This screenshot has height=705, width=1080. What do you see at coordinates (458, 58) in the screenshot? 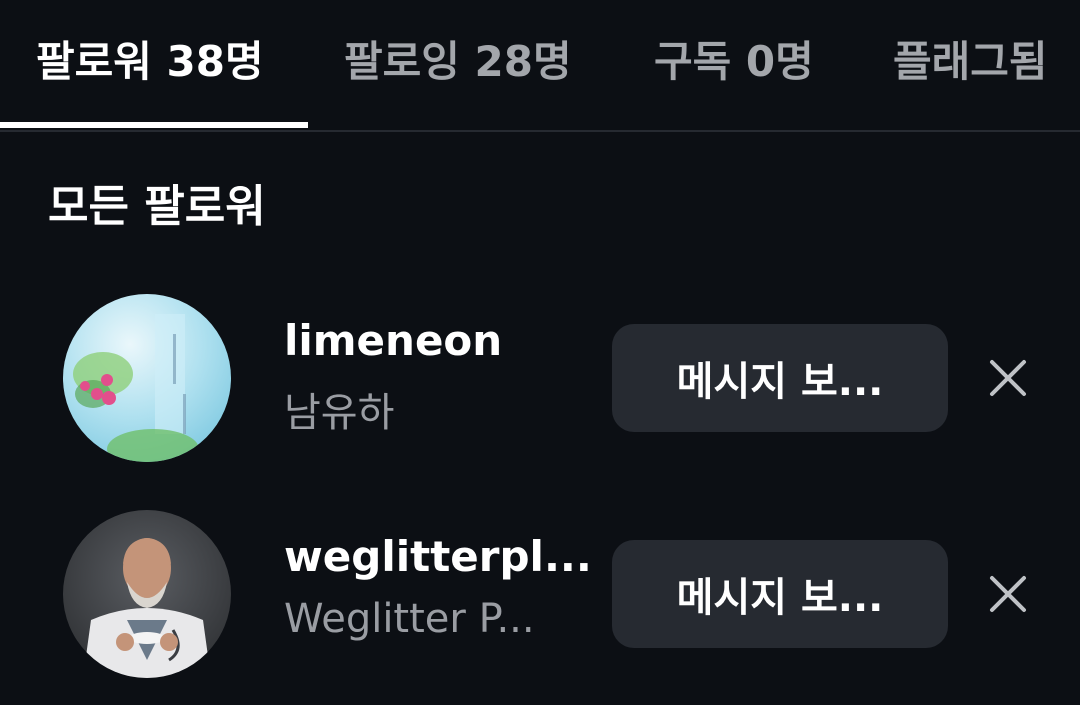
I see `tab-following: 팔로잉 28명` at bounding box center [458, 58].